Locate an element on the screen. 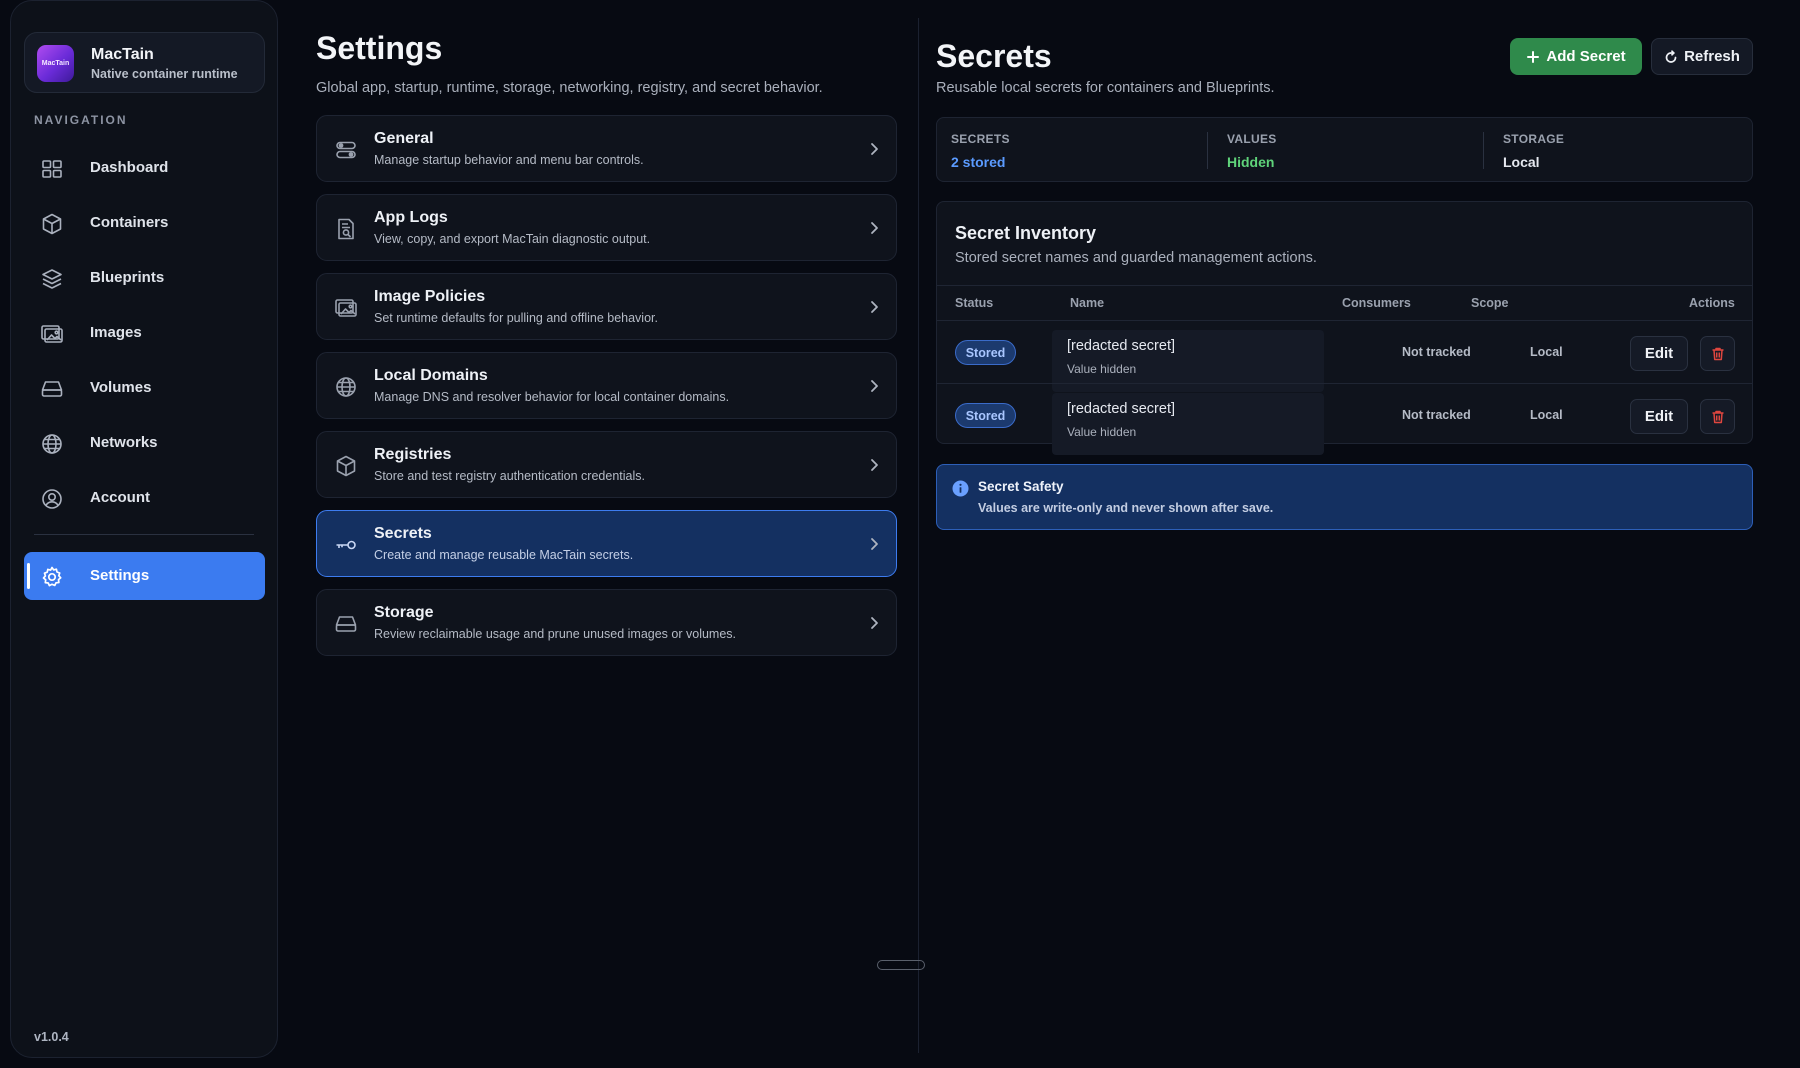 The image size is (1800, 1068). toggles-icon is located at coordinates (346, 150).